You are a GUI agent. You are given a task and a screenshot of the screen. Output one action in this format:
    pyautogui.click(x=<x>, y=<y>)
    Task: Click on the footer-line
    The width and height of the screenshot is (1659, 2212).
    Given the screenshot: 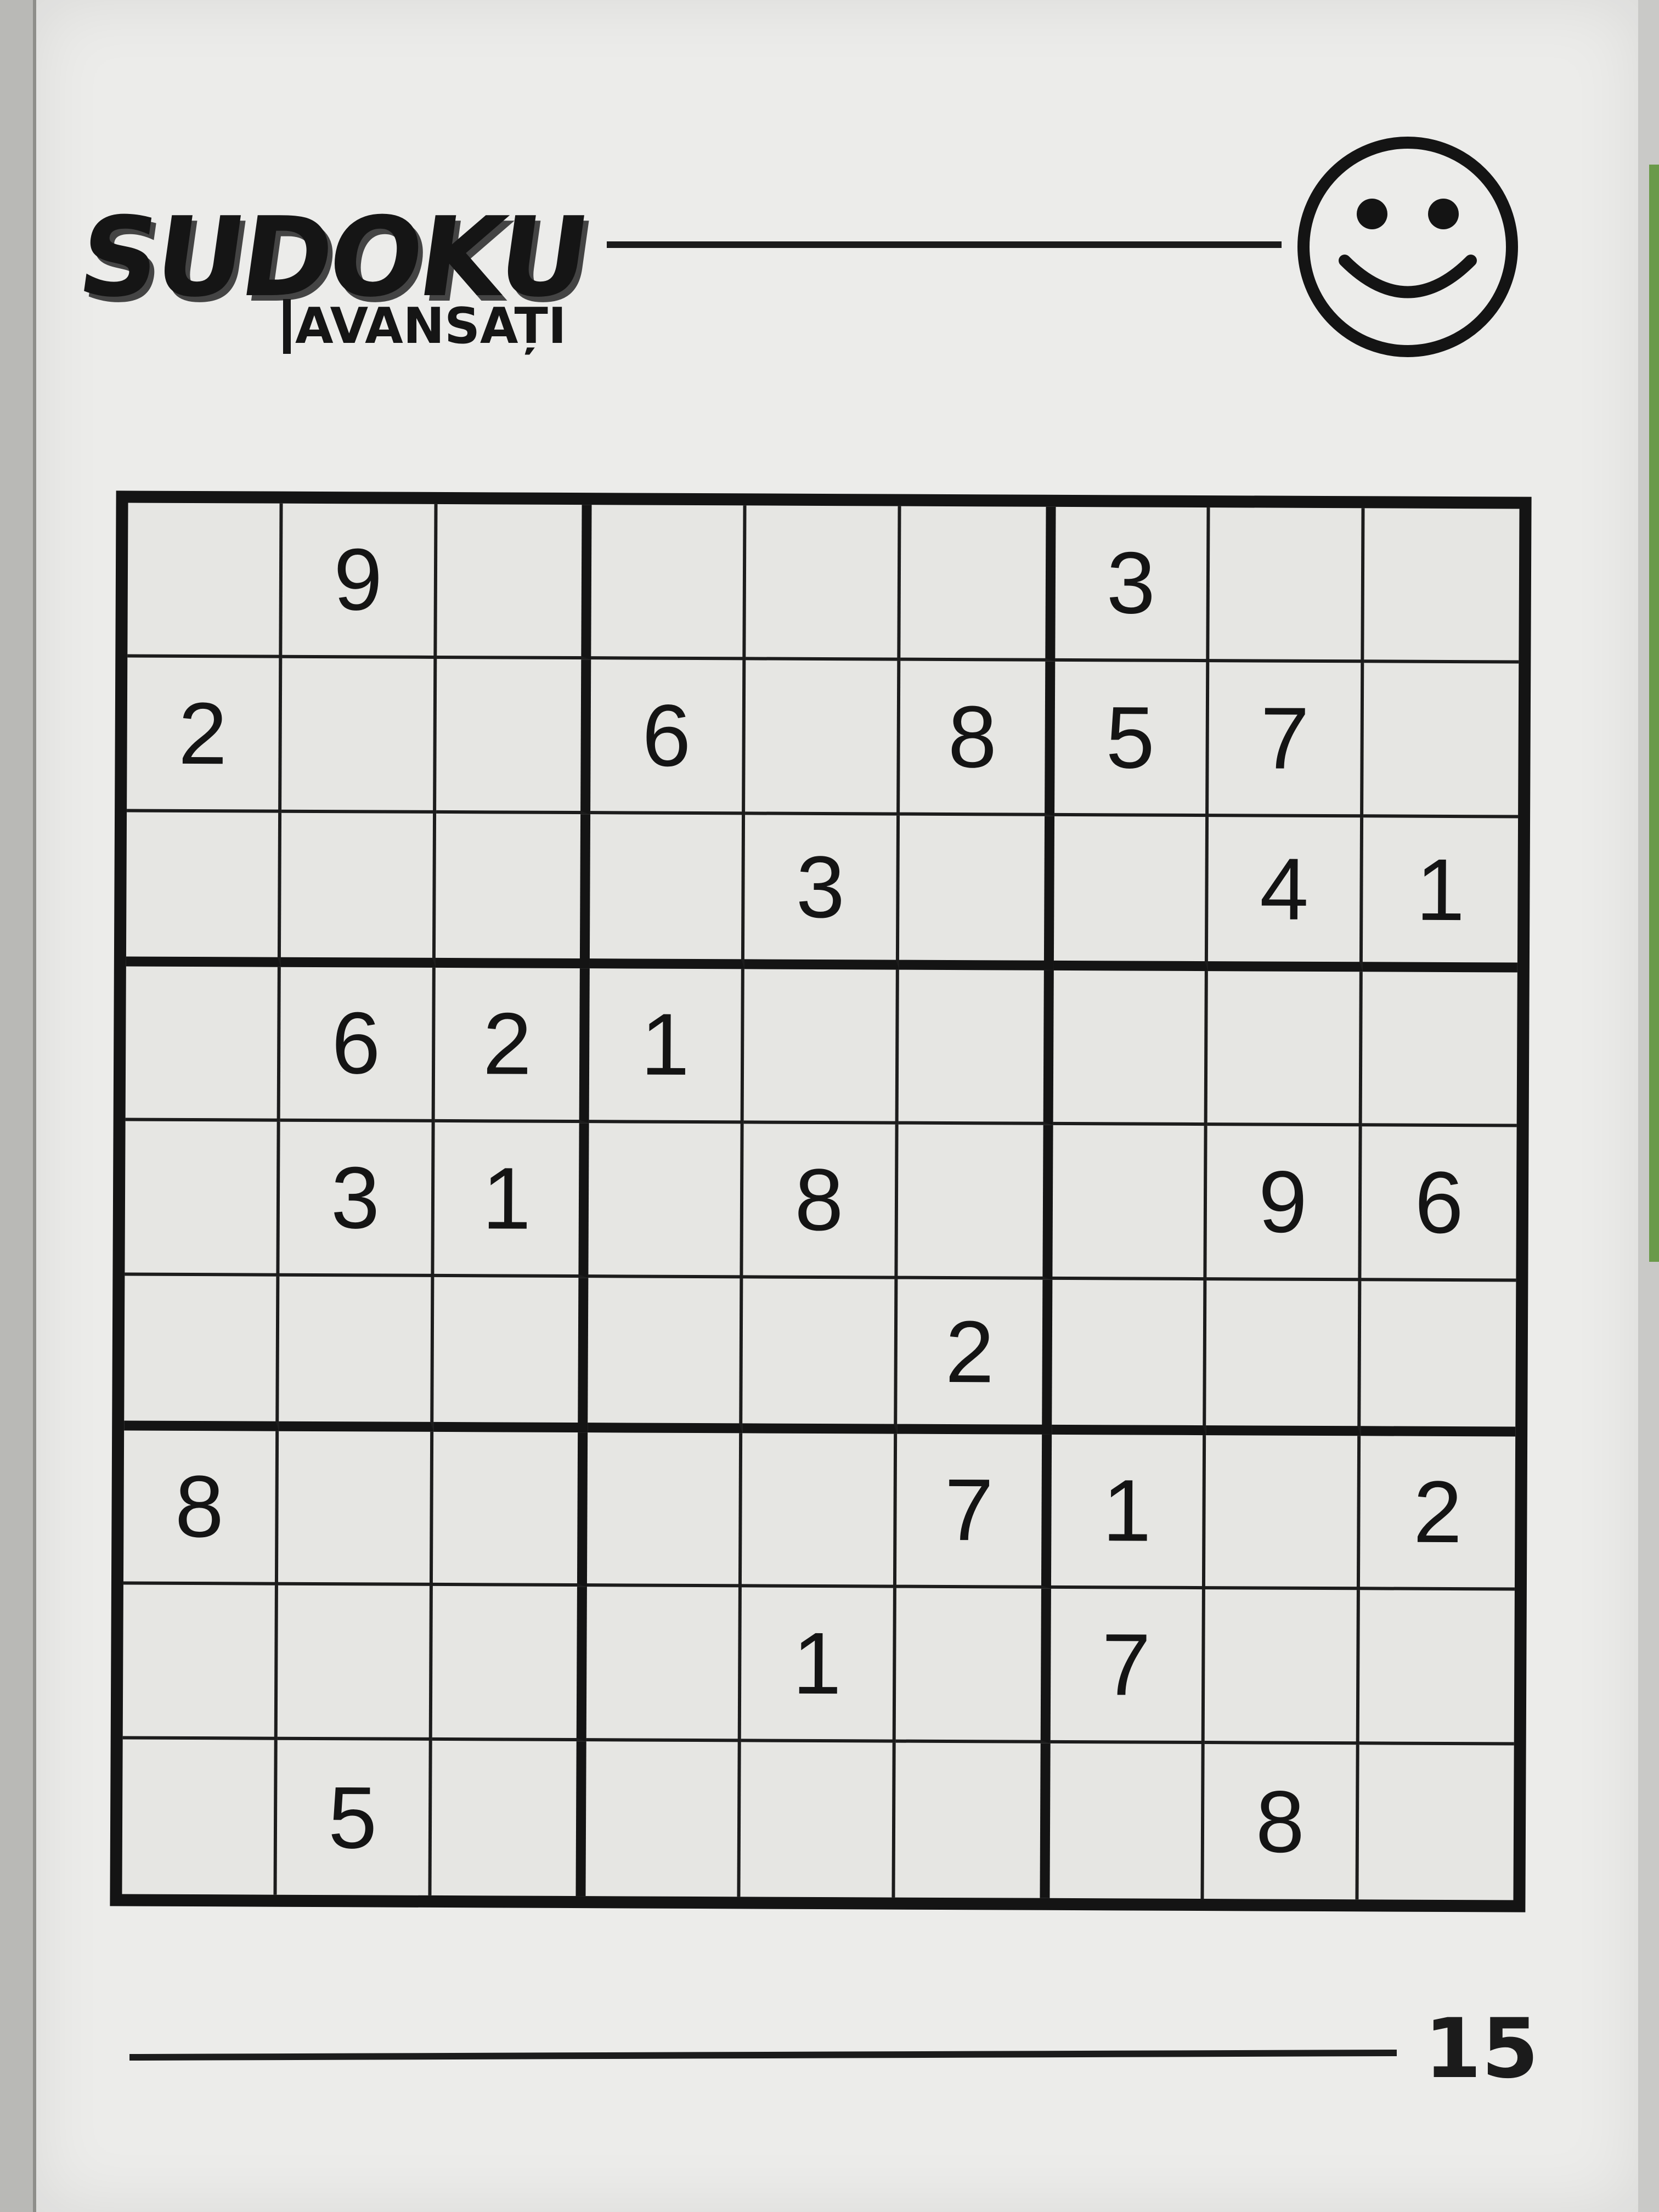 What is the action you would take?
    pyautogui.click(x=763, y=2055)
    